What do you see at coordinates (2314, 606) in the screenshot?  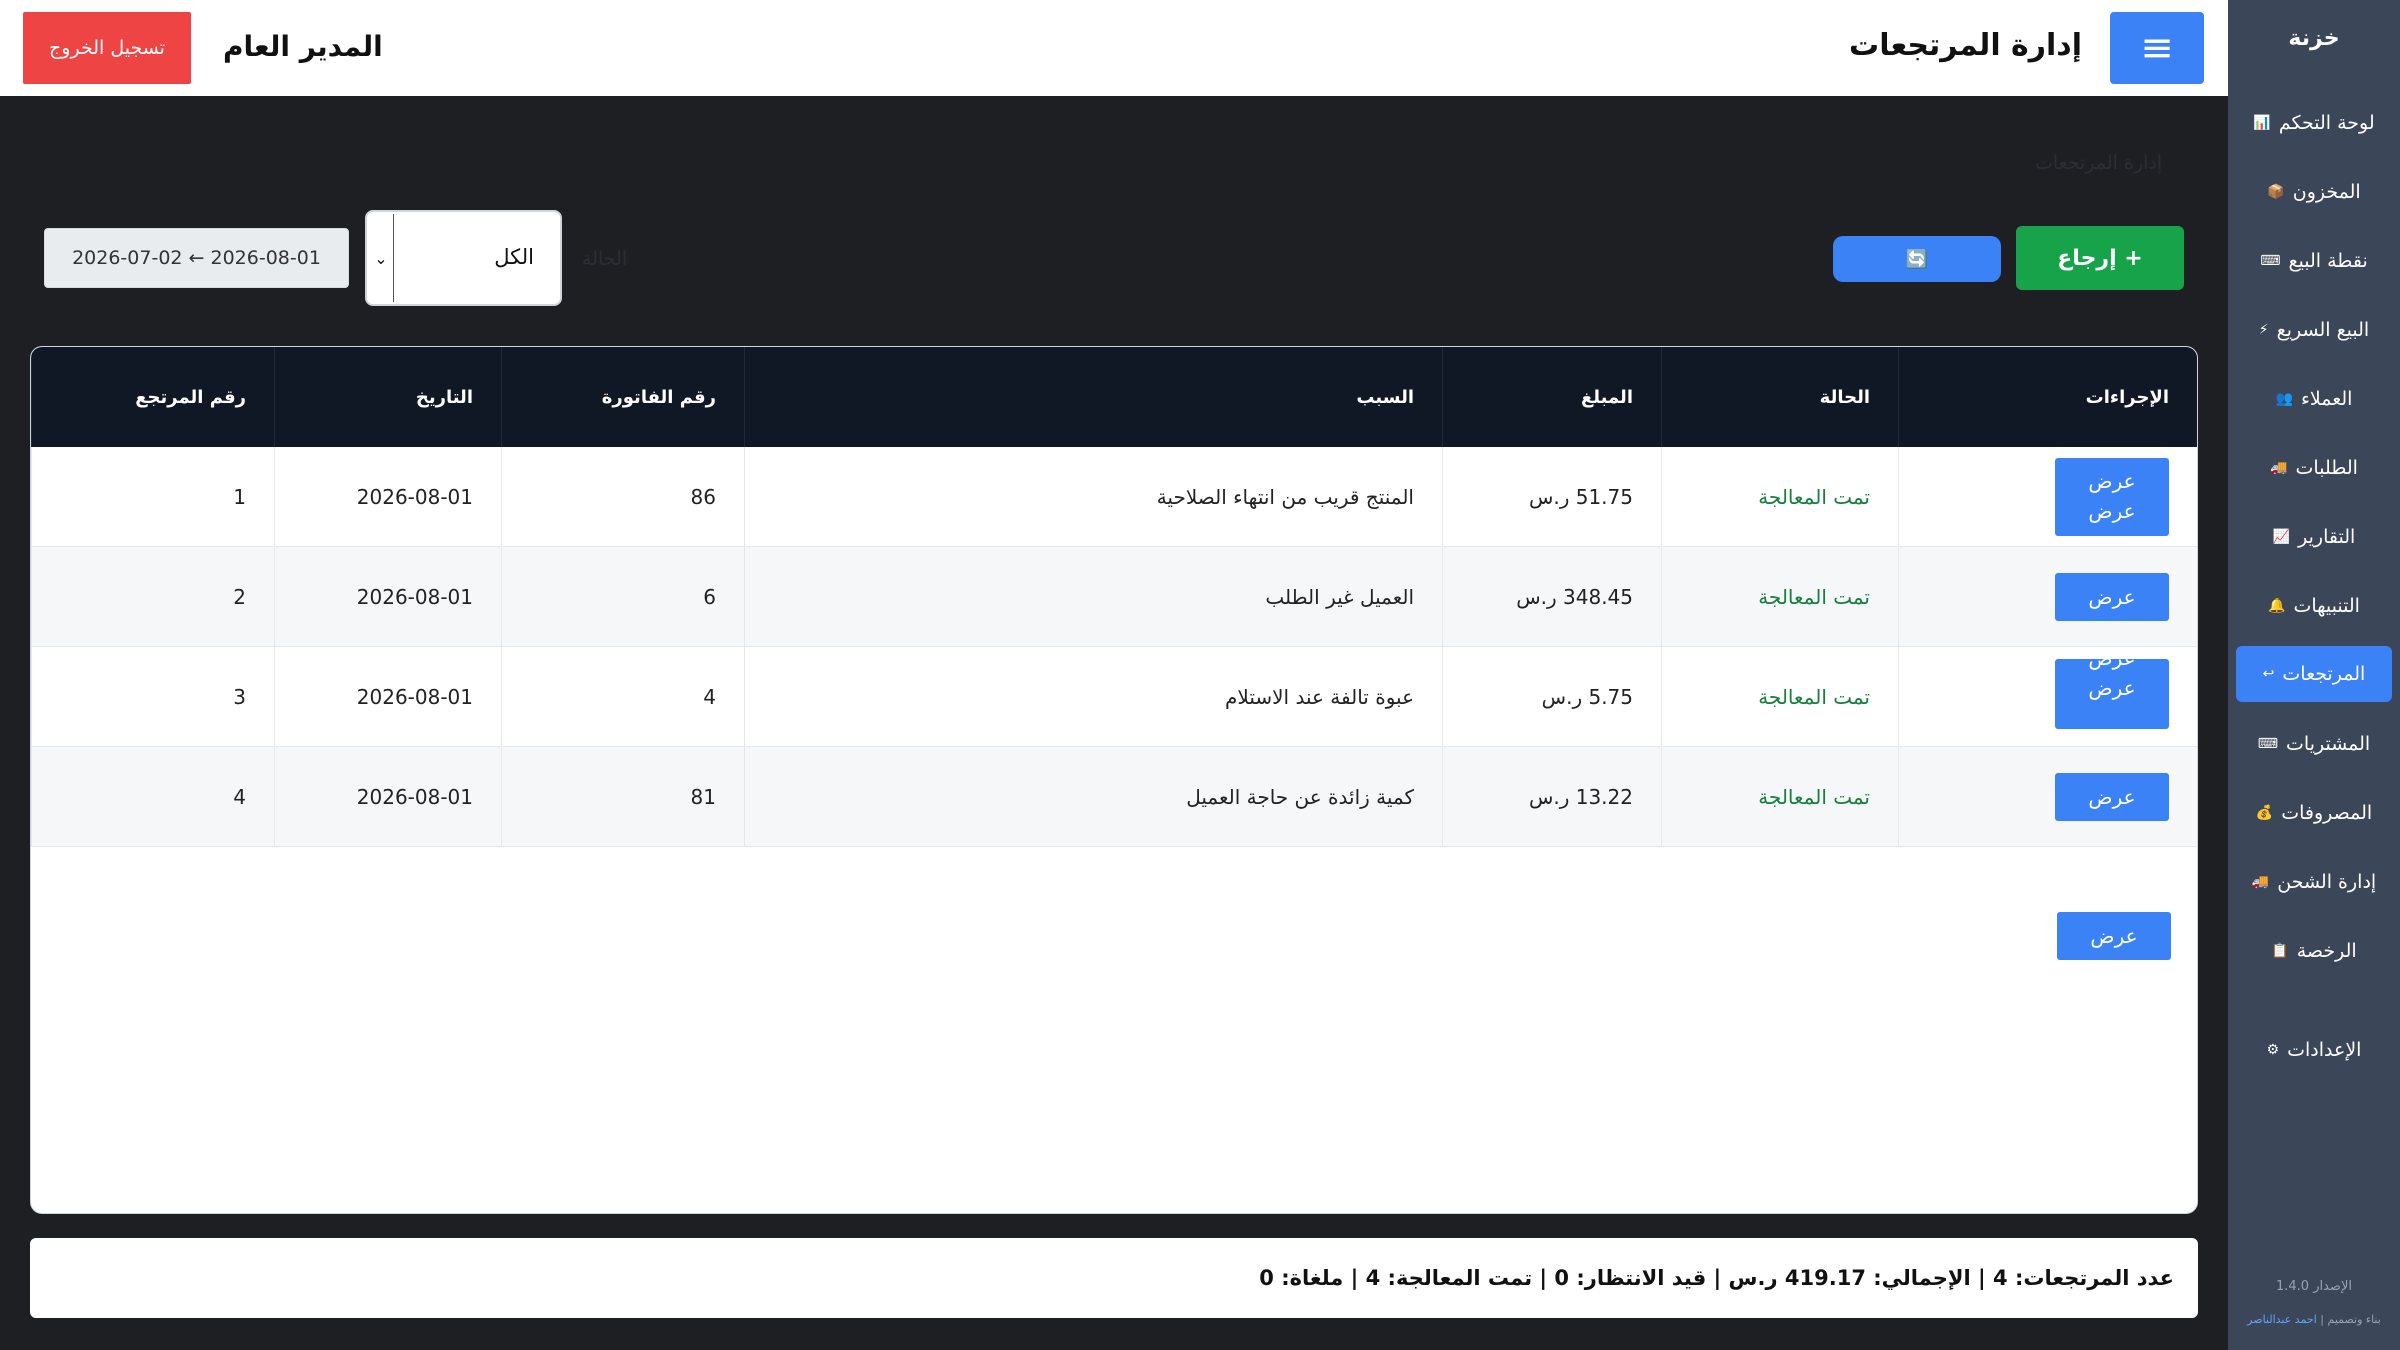 I see `sidebar-item-7: التنبيهات 🔔` at bounding box center [2314, 606].